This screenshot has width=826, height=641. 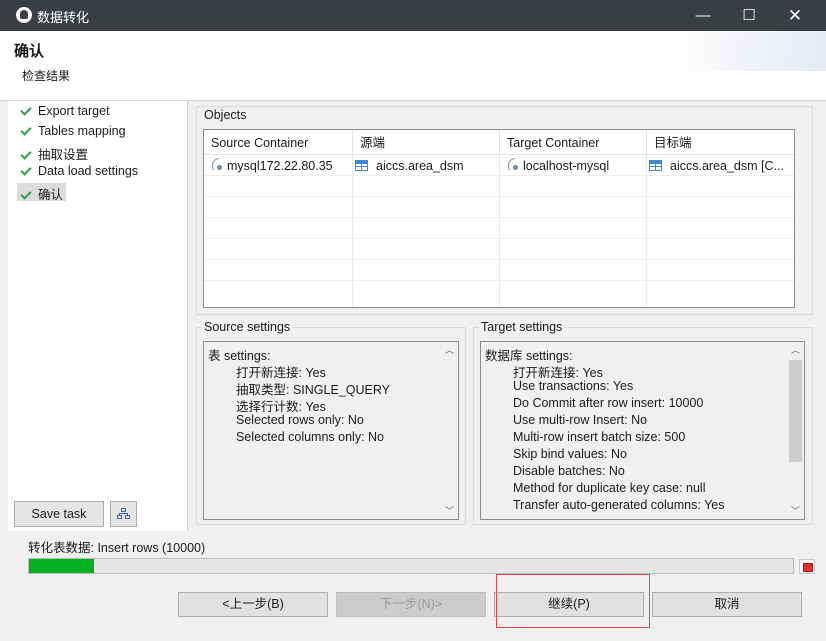 I want to click on progress-bar, so click(x=411, y=566).